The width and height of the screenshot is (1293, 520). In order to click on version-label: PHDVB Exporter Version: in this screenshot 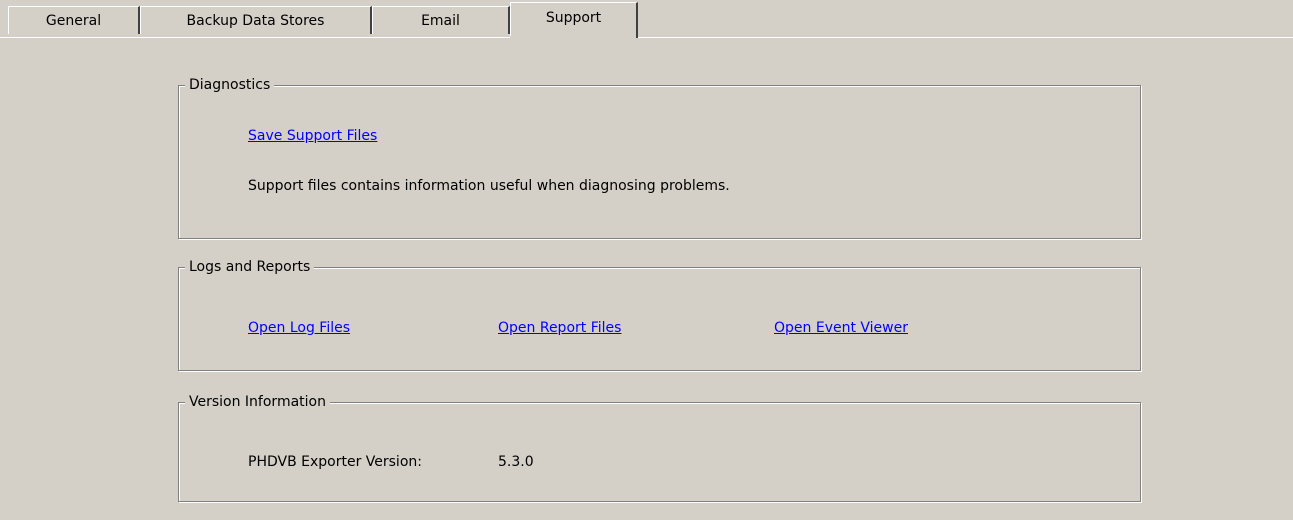, I will do `click(335, 462)`.